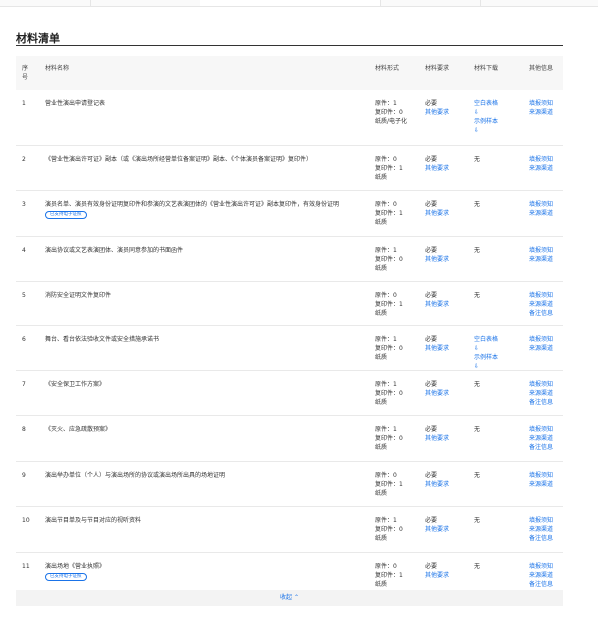 The height and width of the screenshot is (621, 598). What do you see at coordinates (290, 3) in the screenshot?
I see `tab-active` at bounding box center [290, 3].